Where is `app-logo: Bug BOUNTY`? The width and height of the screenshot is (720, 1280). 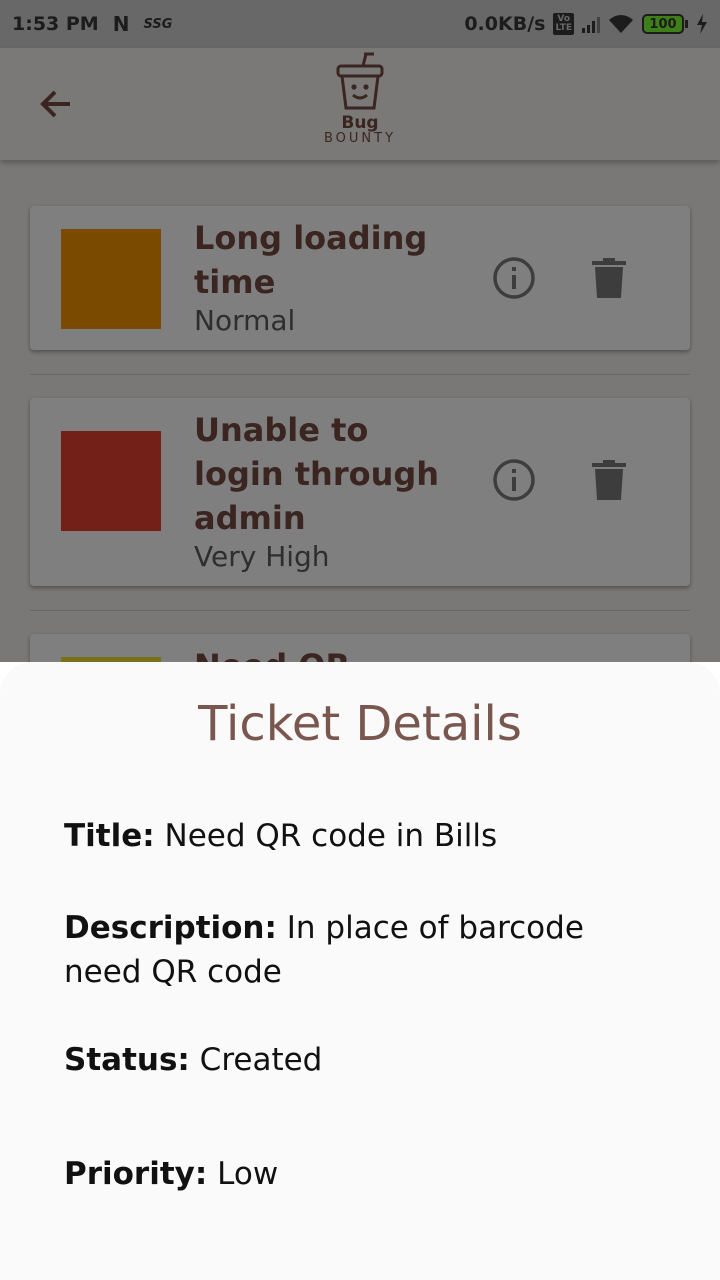
app-logo: Bug BOUNTY is located at coordinates (360, 104).